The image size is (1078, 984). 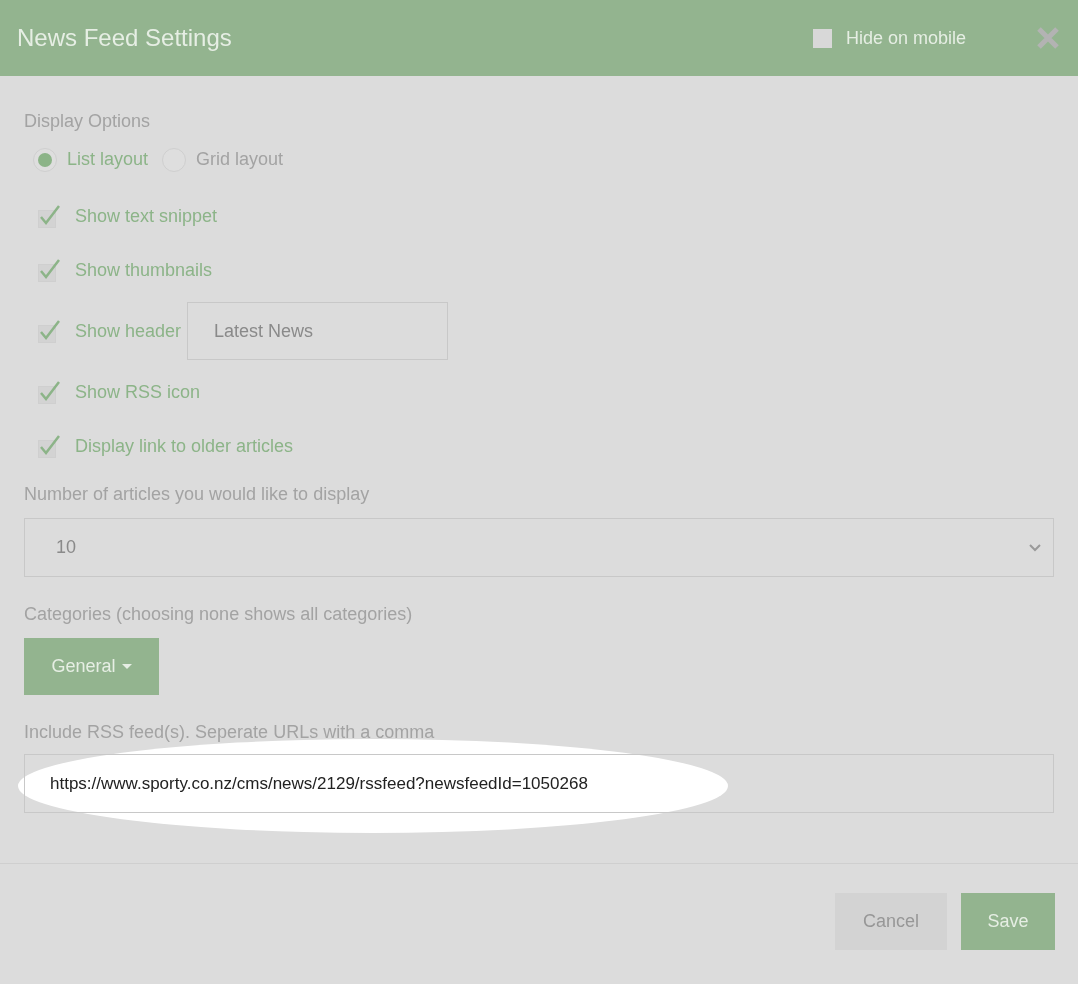 I want to click on field-label: Number of articles you would like to display, so click(x=197, y=494).